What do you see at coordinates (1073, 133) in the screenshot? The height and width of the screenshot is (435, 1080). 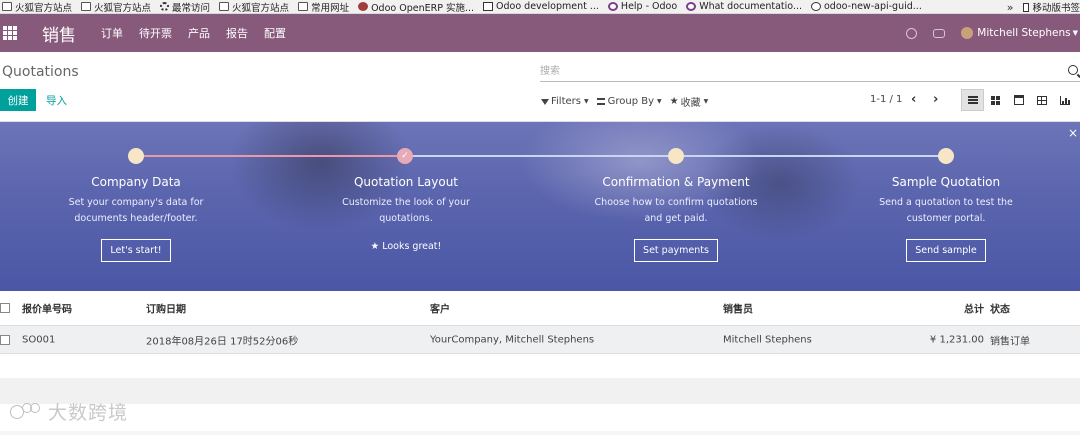 I see `close-icon: ×` at bounding box center [1073, 133].